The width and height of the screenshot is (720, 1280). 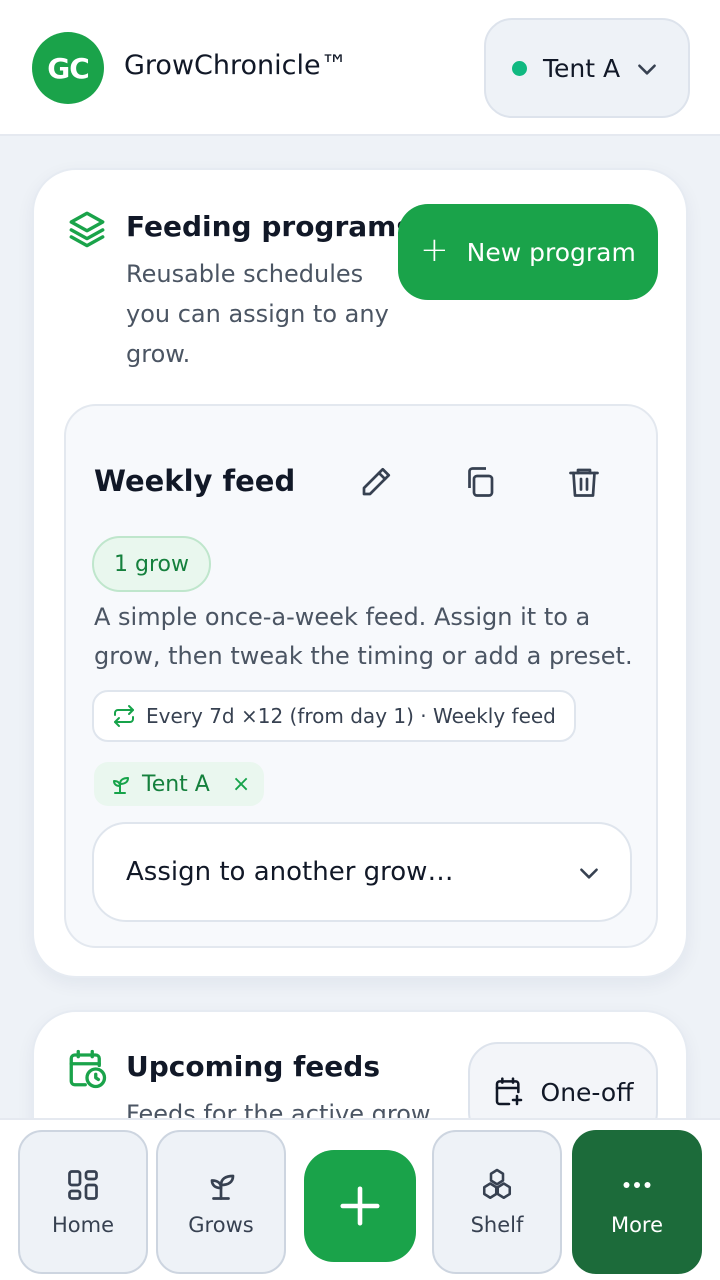 I want to click on plus-icon, so click(x=360, y=1206).